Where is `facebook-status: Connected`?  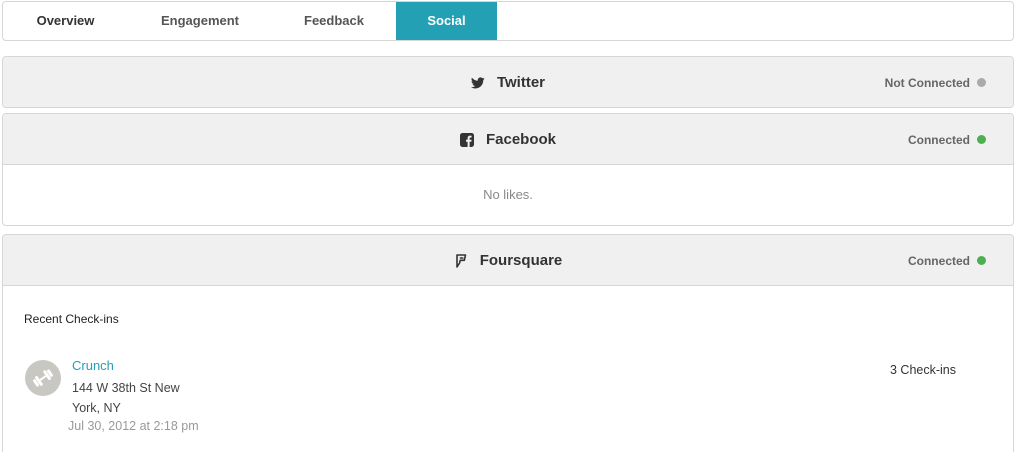 facebook-status: Connected is located at coordinates (947, 139).